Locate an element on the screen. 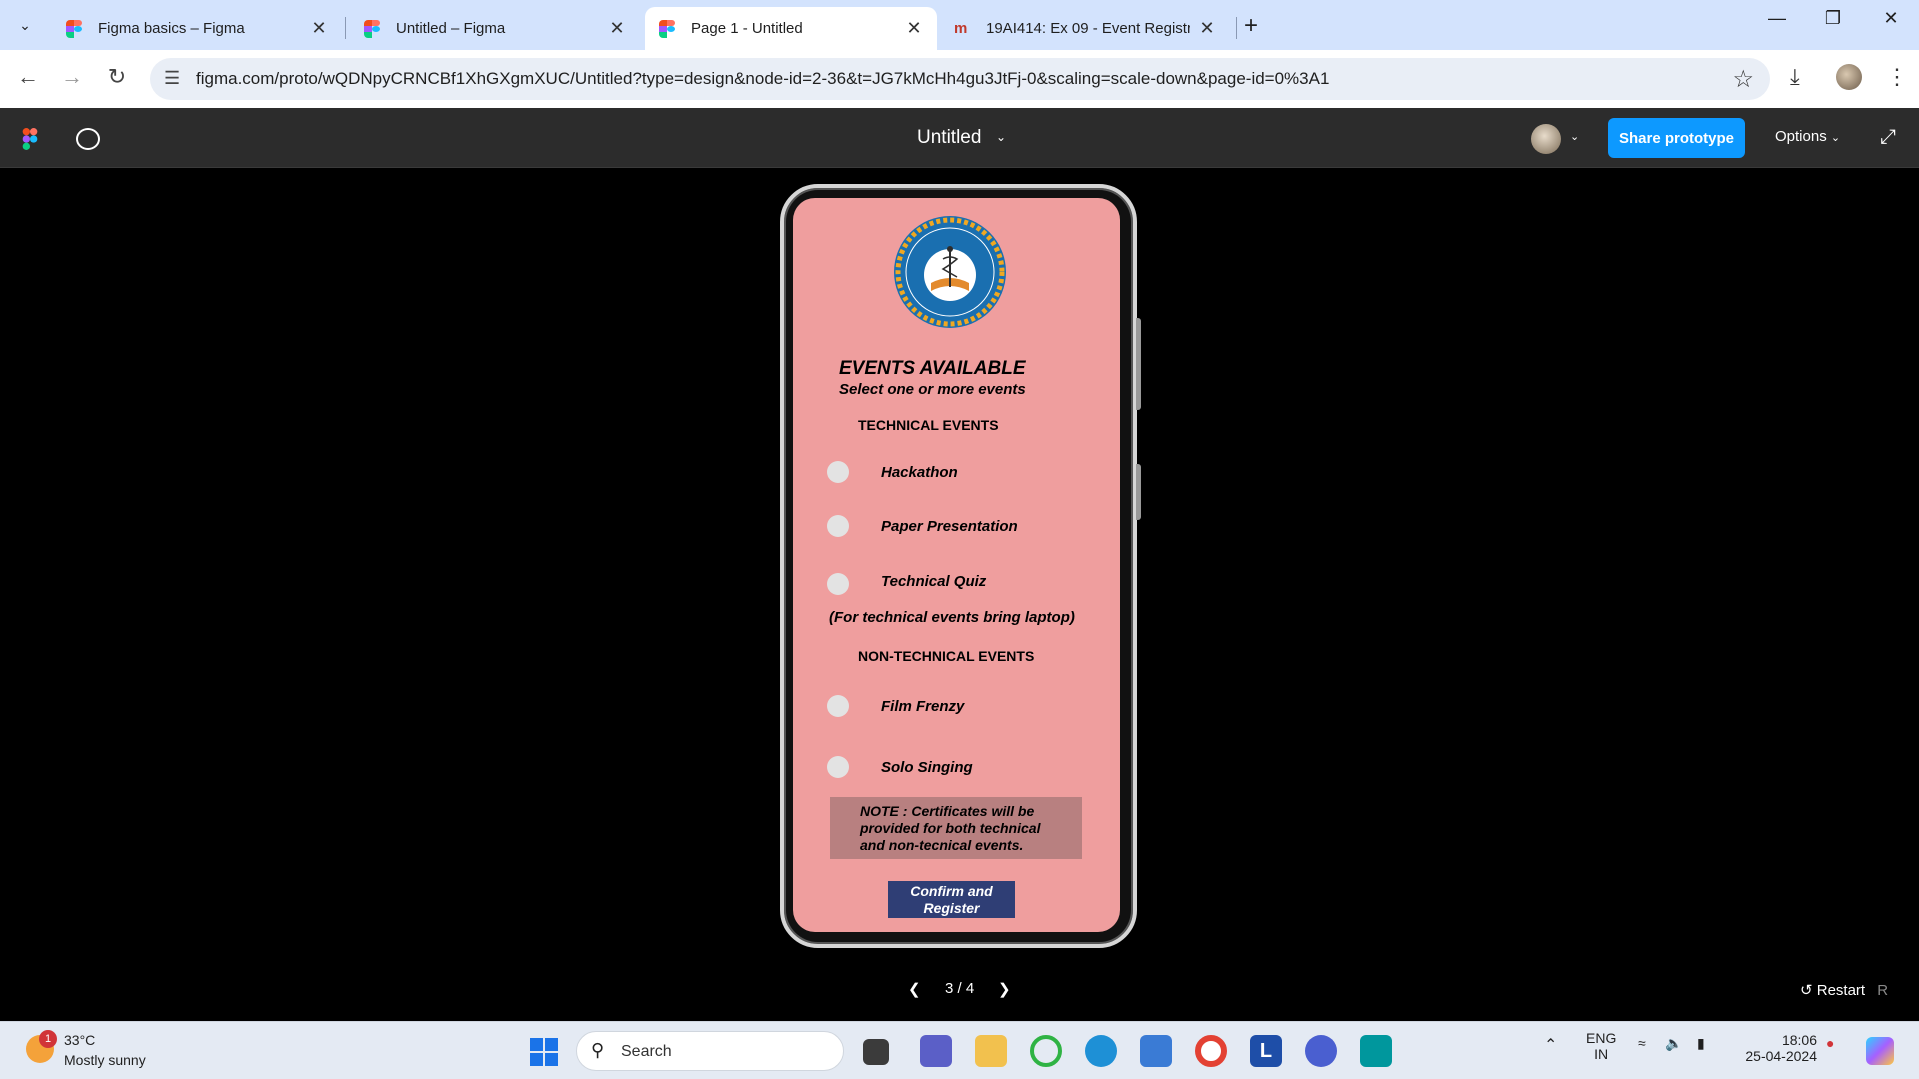 Image resolution: width=1919 pixels, height=1079 pixels. next-frame-icon: ❯ is located at coordinates (1004, 989).